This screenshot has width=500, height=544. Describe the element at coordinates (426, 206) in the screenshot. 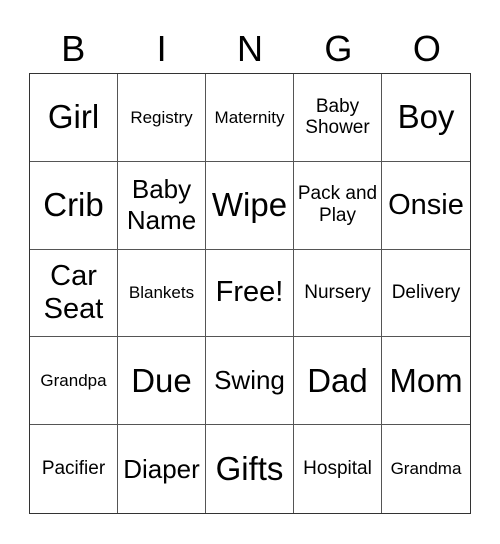

I see `bingo-cell: Onsie` at that location.